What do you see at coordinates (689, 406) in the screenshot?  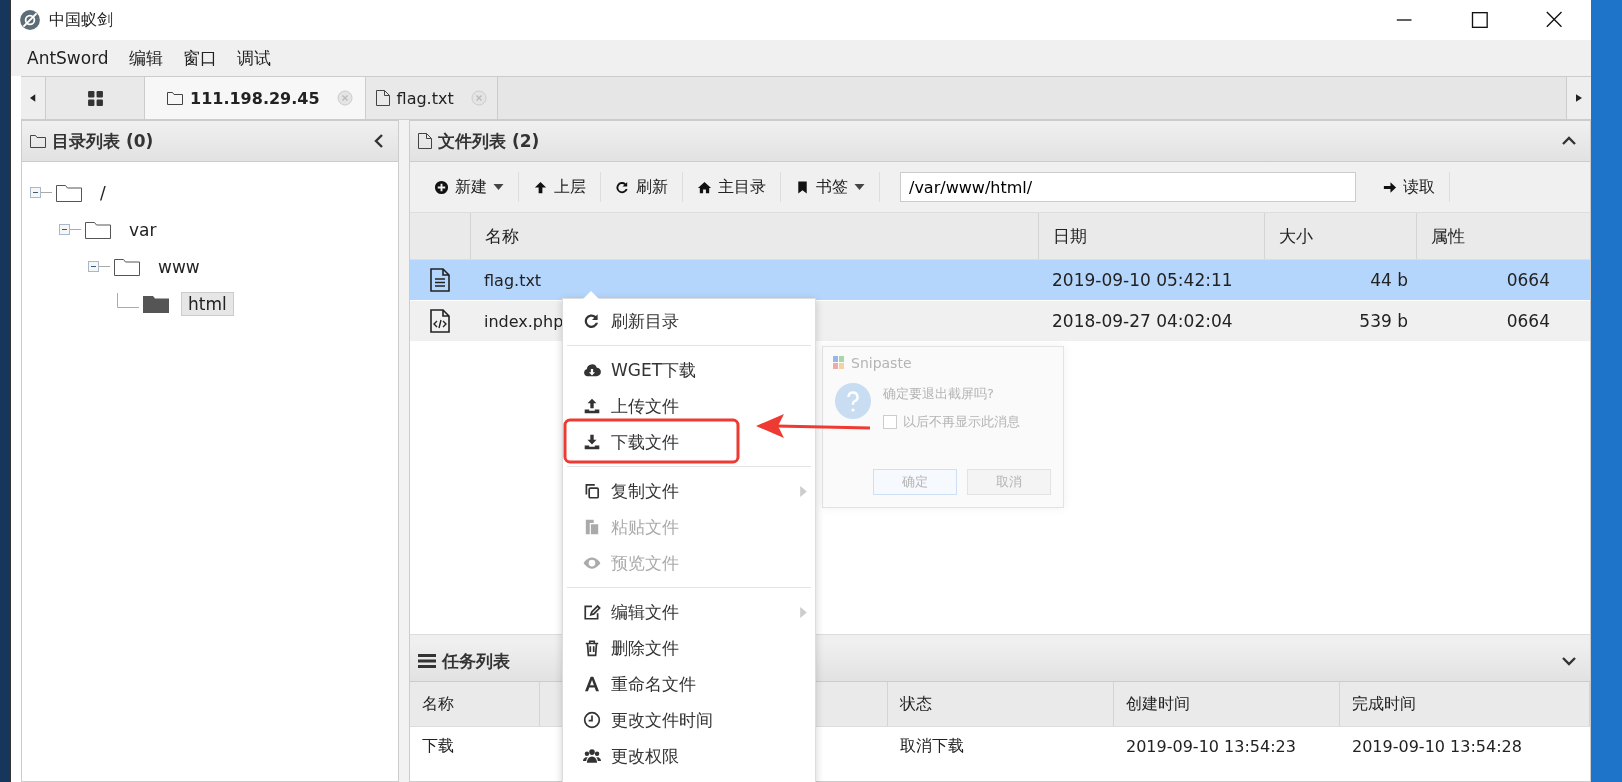 I see `menu-item: 上传文件` at bounding box center [689, 406].